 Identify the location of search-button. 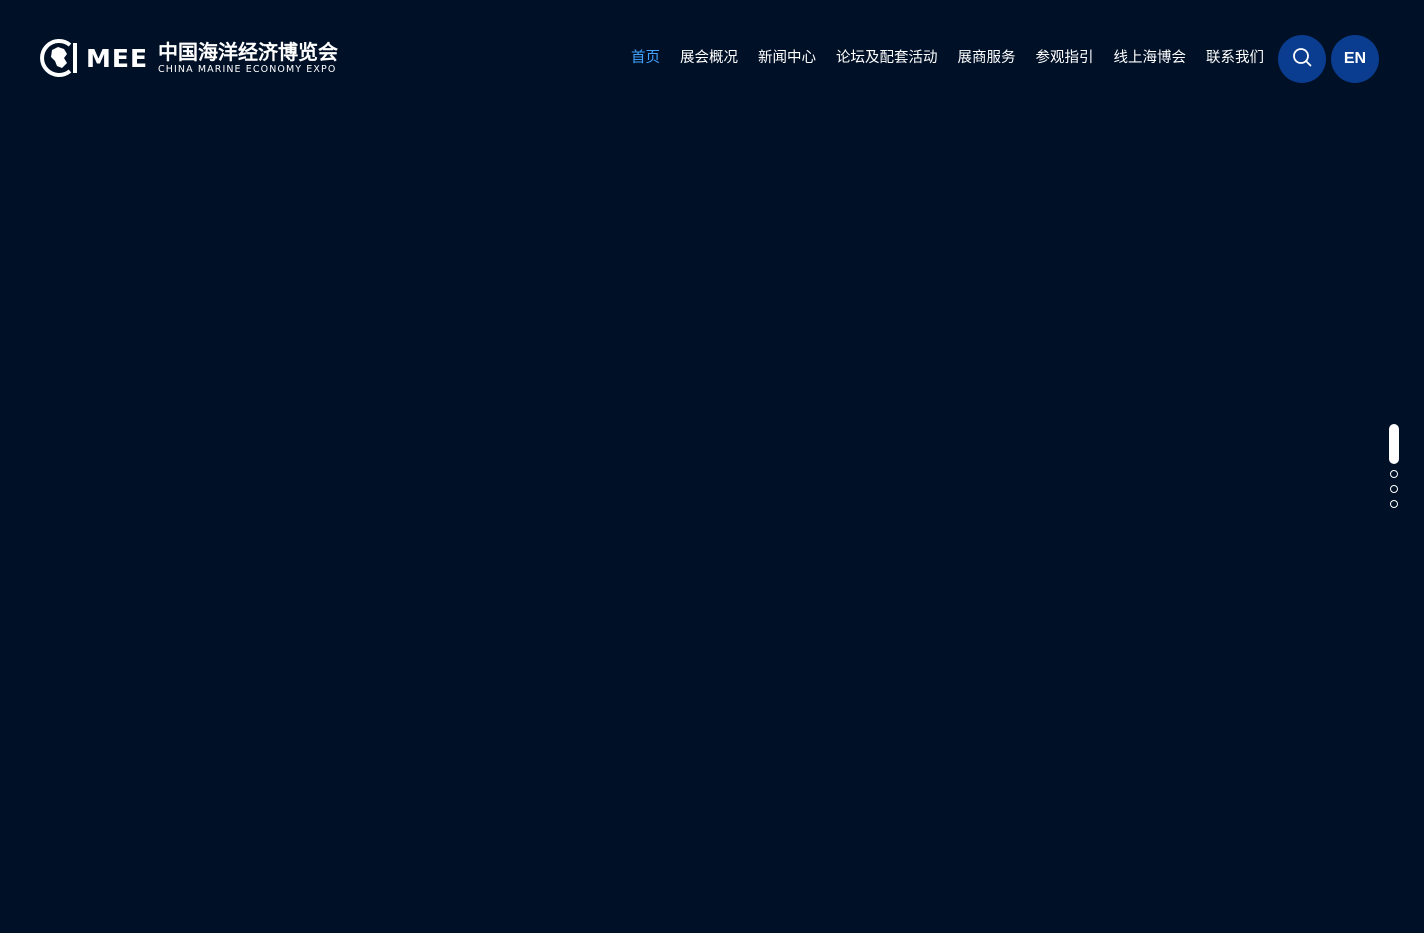
(1302, 59).